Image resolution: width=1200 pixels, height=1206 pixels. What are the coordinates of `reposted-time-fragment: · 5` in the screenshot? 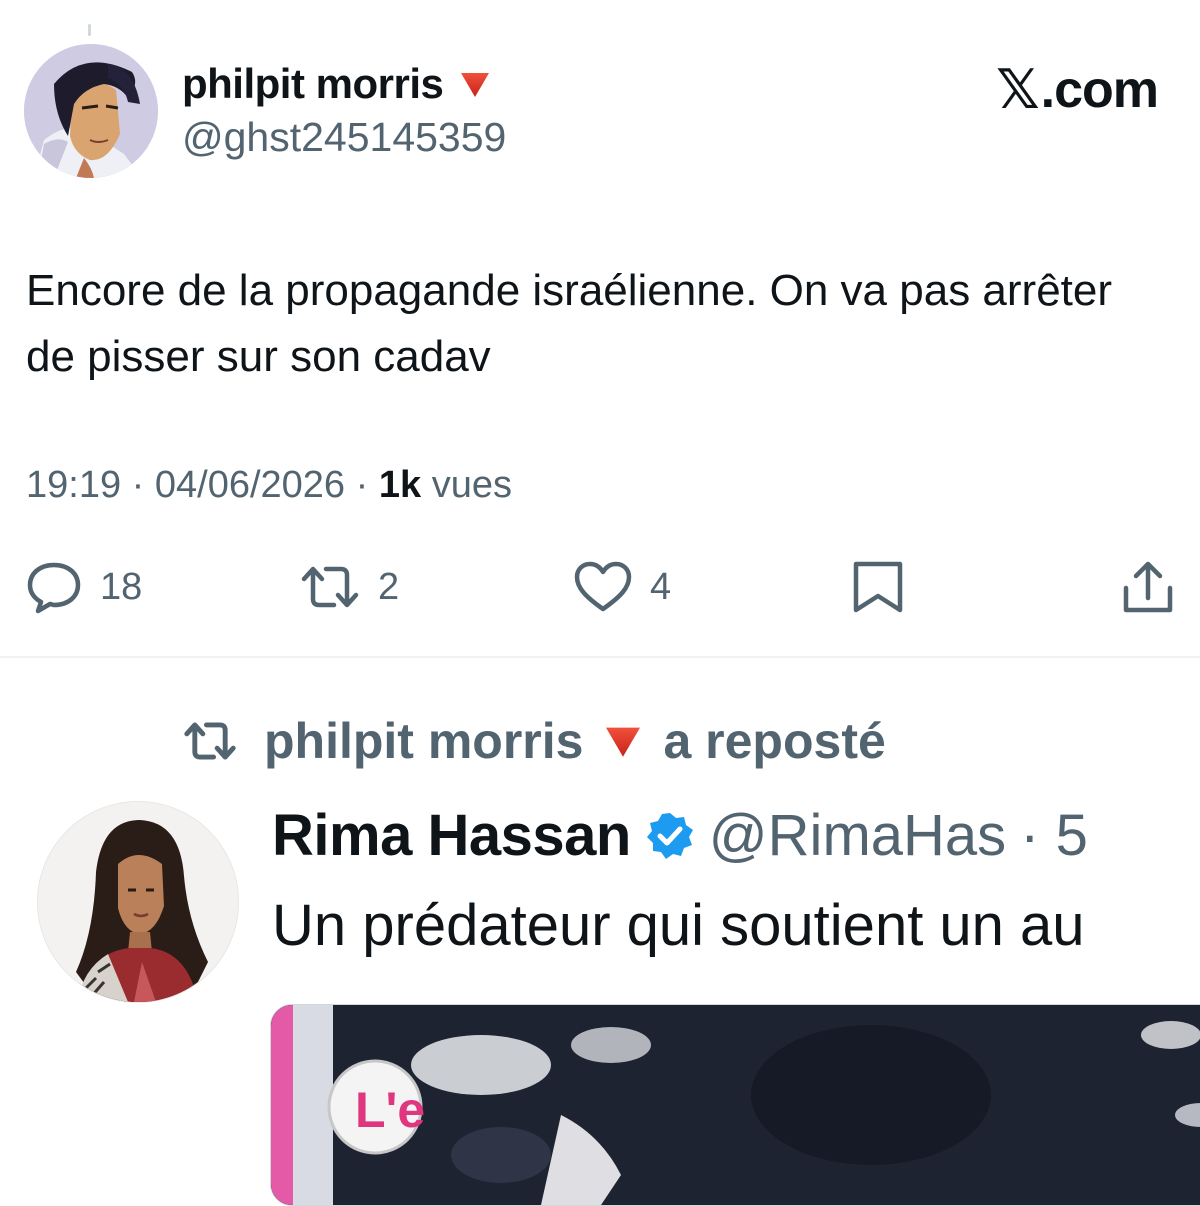 It's located at (1054, 835).